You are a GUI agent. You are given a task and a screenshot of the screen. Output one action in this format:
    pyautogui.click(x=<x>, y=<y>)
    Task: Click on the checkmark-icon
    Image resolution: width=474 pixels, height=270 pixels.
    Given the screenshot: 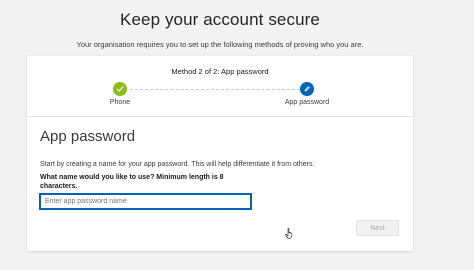 What is the action you would take?
    pyautogui.click(x=120, y=89)
    